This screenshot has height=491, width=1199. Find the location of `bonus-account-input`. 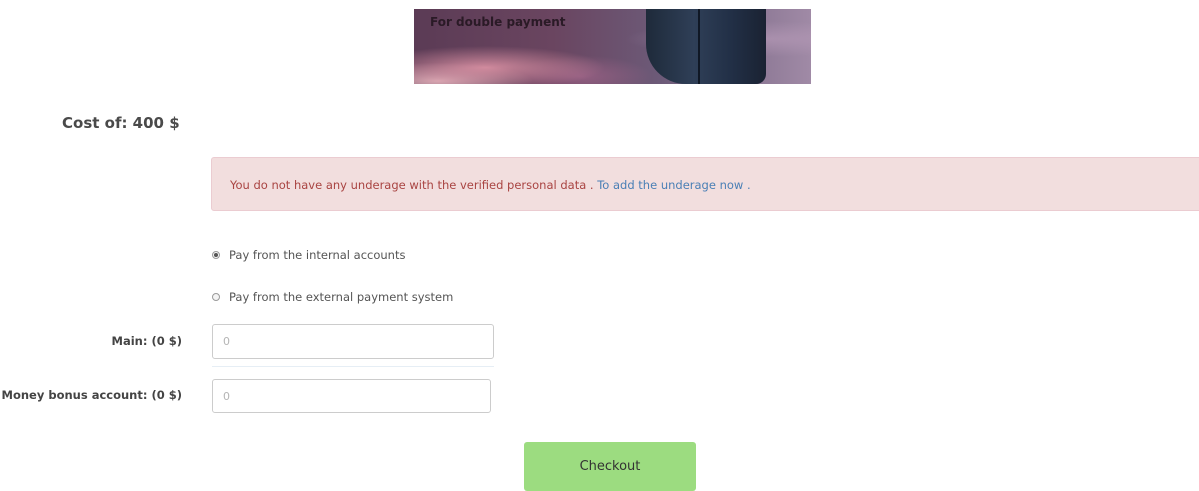

bonus-account-input is located at coordinates (351, 396).